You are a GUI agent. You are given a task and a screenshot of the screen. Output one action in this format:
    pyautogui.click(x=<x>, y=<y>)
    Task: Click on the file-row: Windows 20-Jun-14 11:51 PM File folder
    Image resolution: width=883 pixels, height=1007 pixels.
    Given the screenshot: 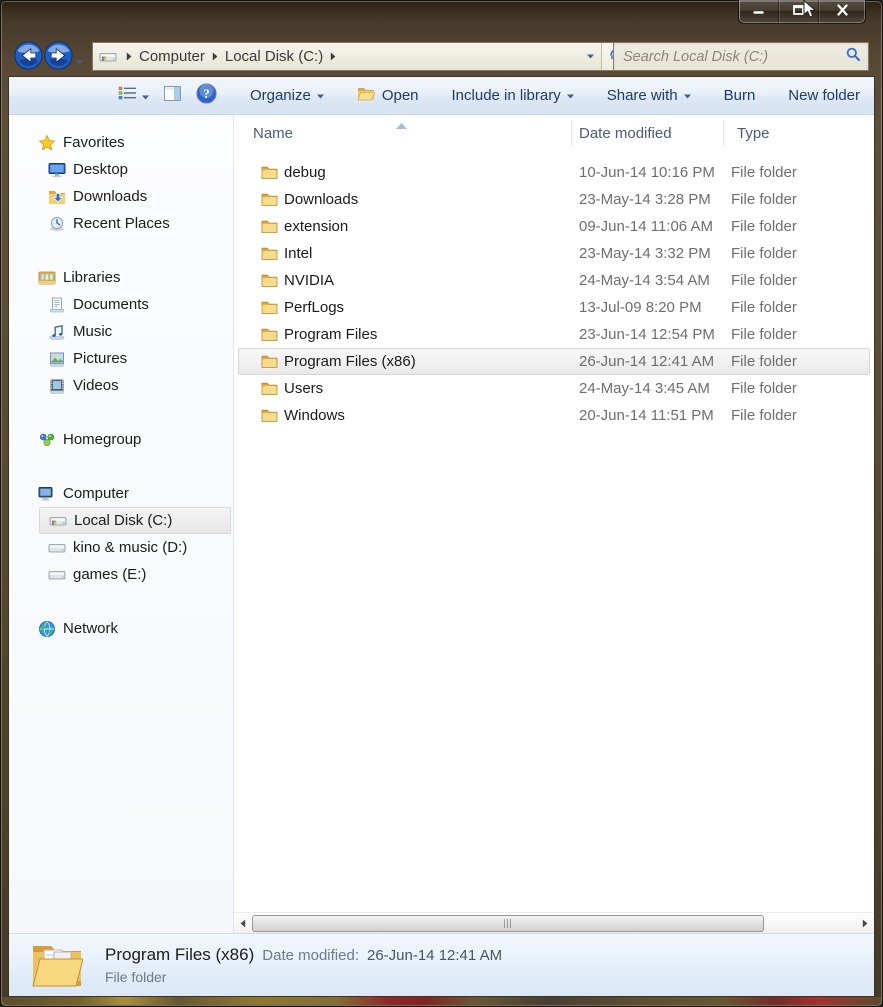 What is the action you would take?
    pyautogui.click(x=554, y=415)
    